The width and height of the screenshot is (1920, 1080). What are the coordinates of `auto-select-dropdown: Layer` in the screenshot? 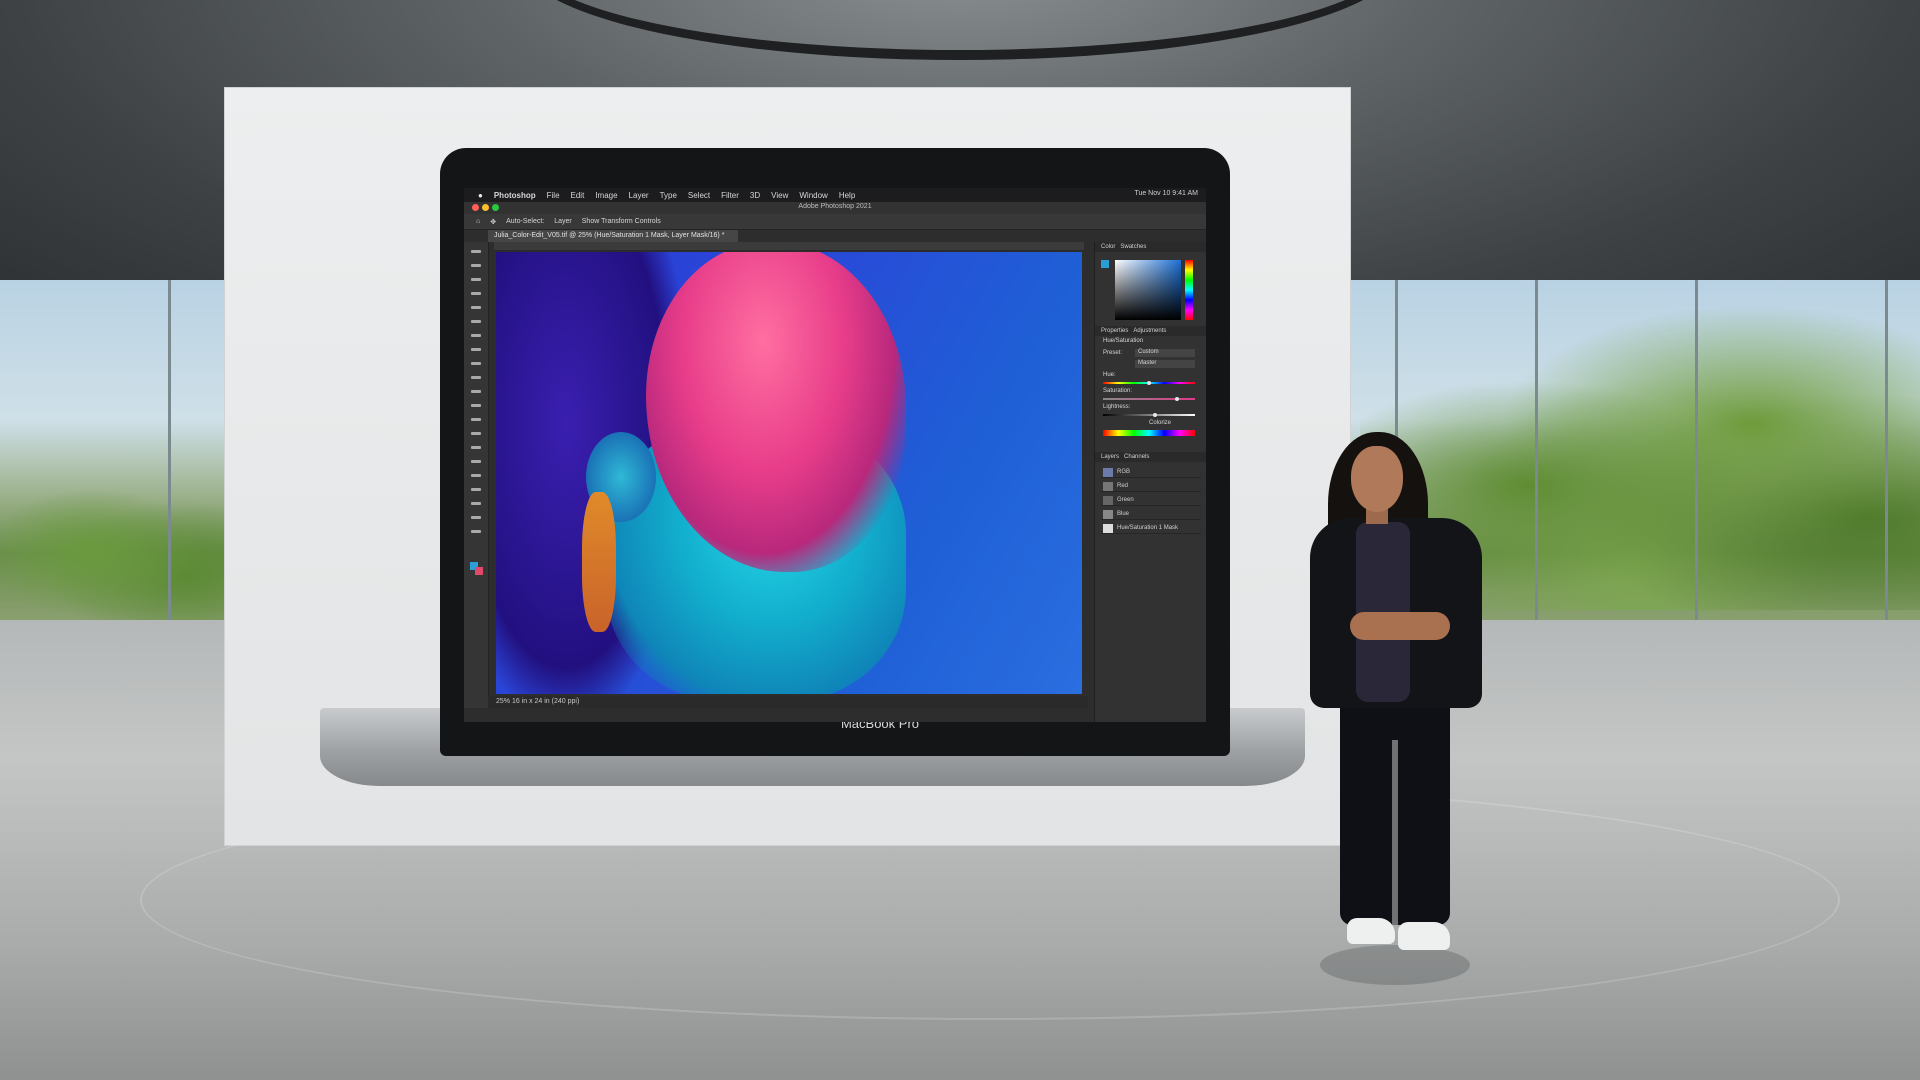 It's located at (563, 221).